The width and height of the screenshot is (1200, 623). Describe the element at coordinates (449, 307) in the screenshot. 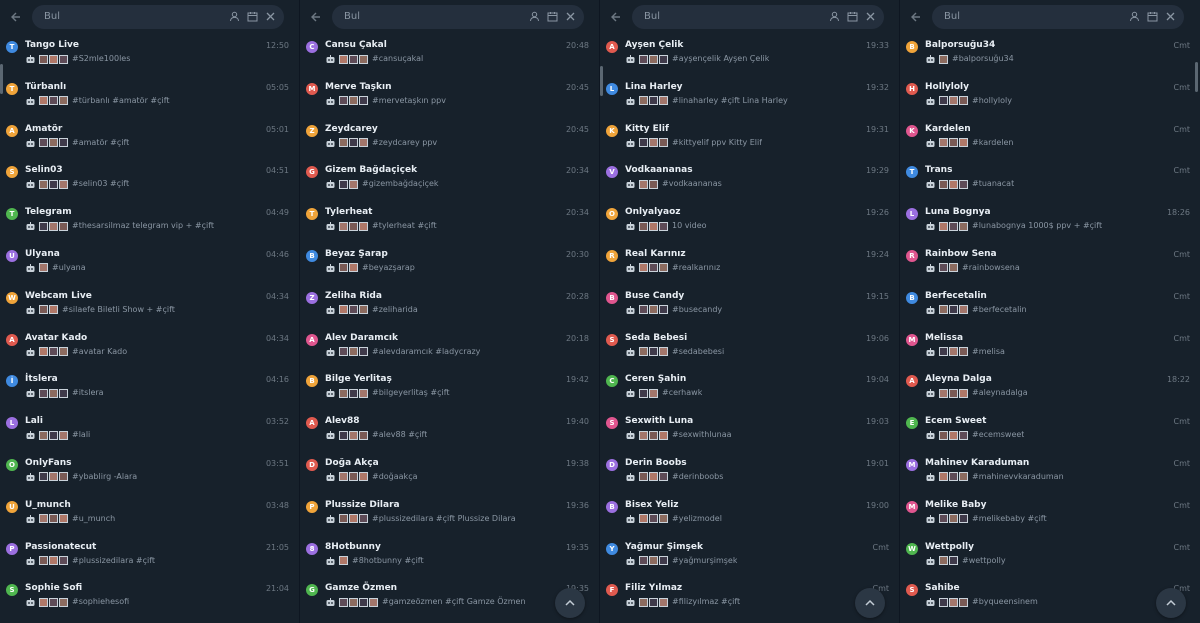

I see `chat-list-item: Z Zeliha Rida 20:28 #zeliharida` at that location.